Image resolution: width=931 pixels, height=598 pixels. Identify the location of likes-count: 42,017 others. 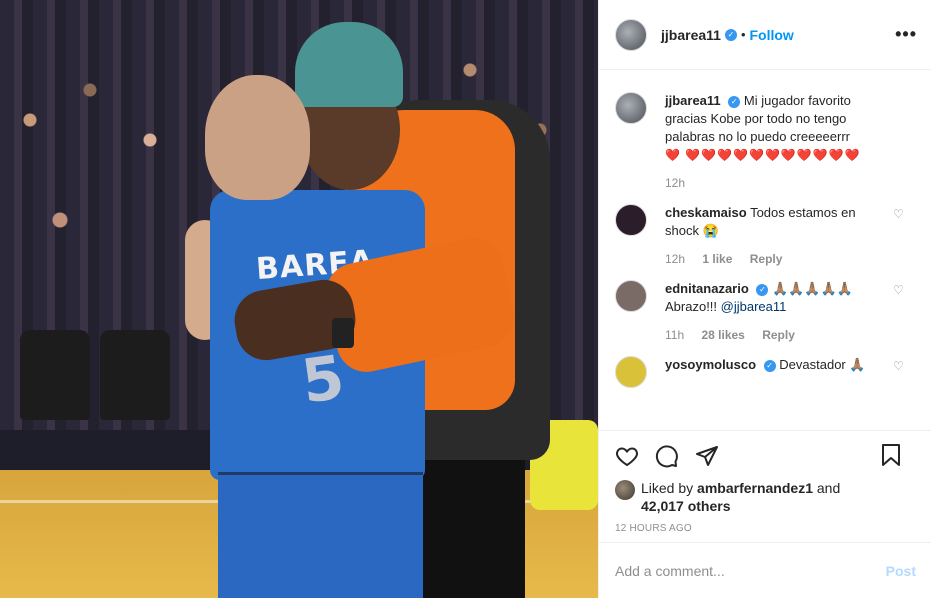
(686, 506).